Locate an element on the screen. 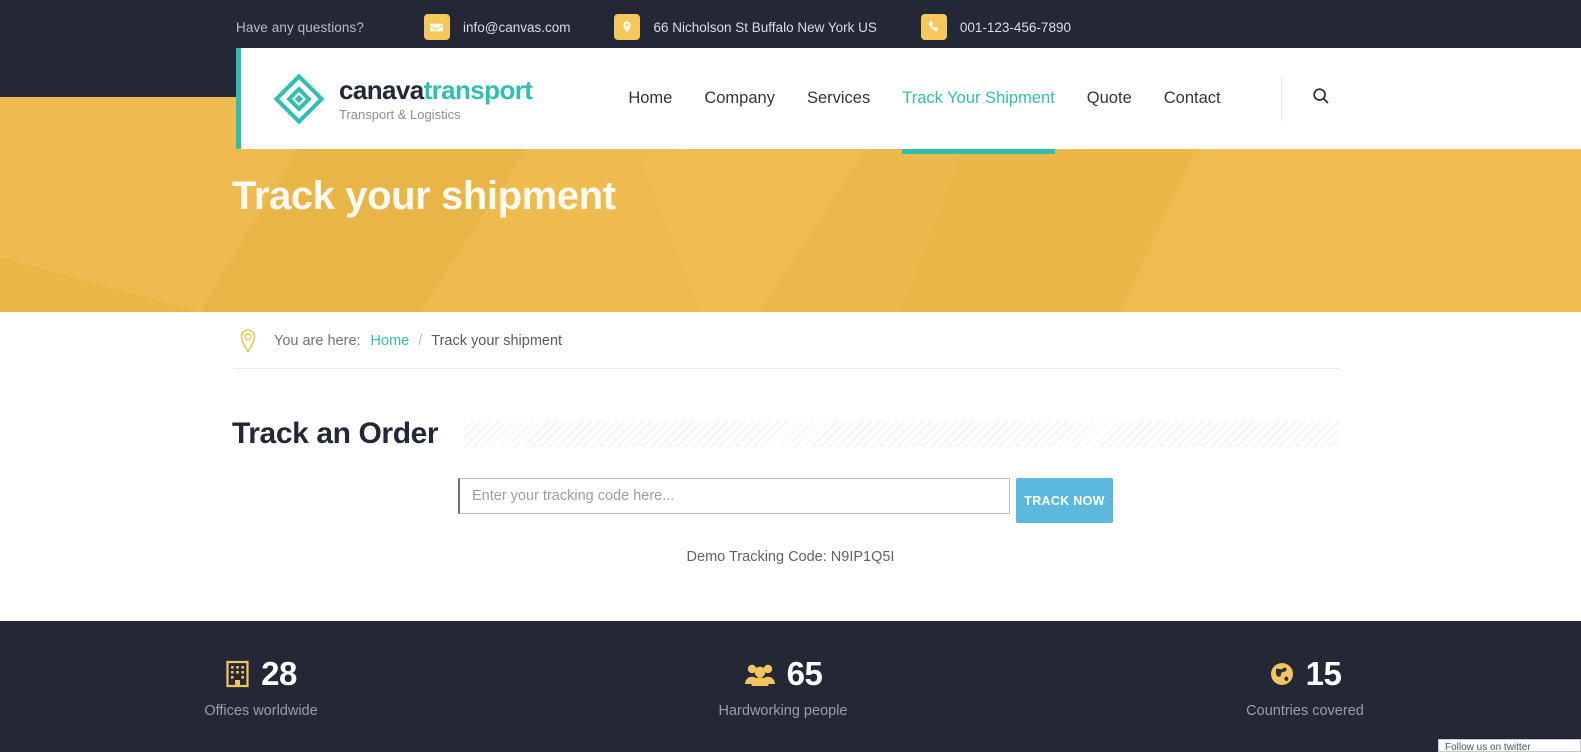 The height and width of the screenshot is (752, 1581). stat-people: 65 Hardworking people is located at coordinates (783, 688).